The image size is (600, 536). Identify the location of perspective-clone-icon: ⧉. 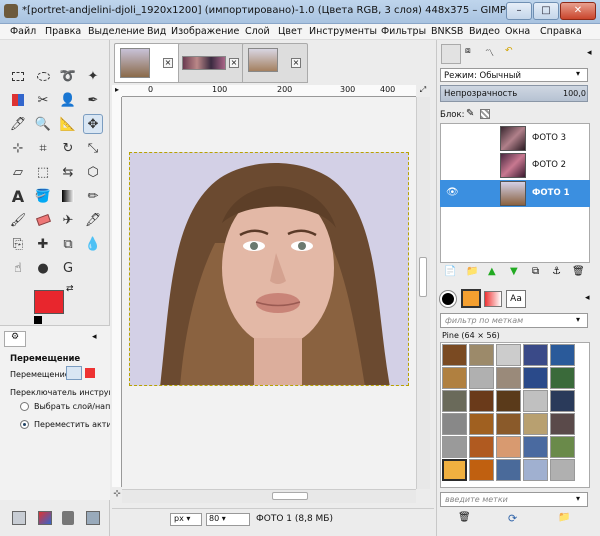
(68, 244).